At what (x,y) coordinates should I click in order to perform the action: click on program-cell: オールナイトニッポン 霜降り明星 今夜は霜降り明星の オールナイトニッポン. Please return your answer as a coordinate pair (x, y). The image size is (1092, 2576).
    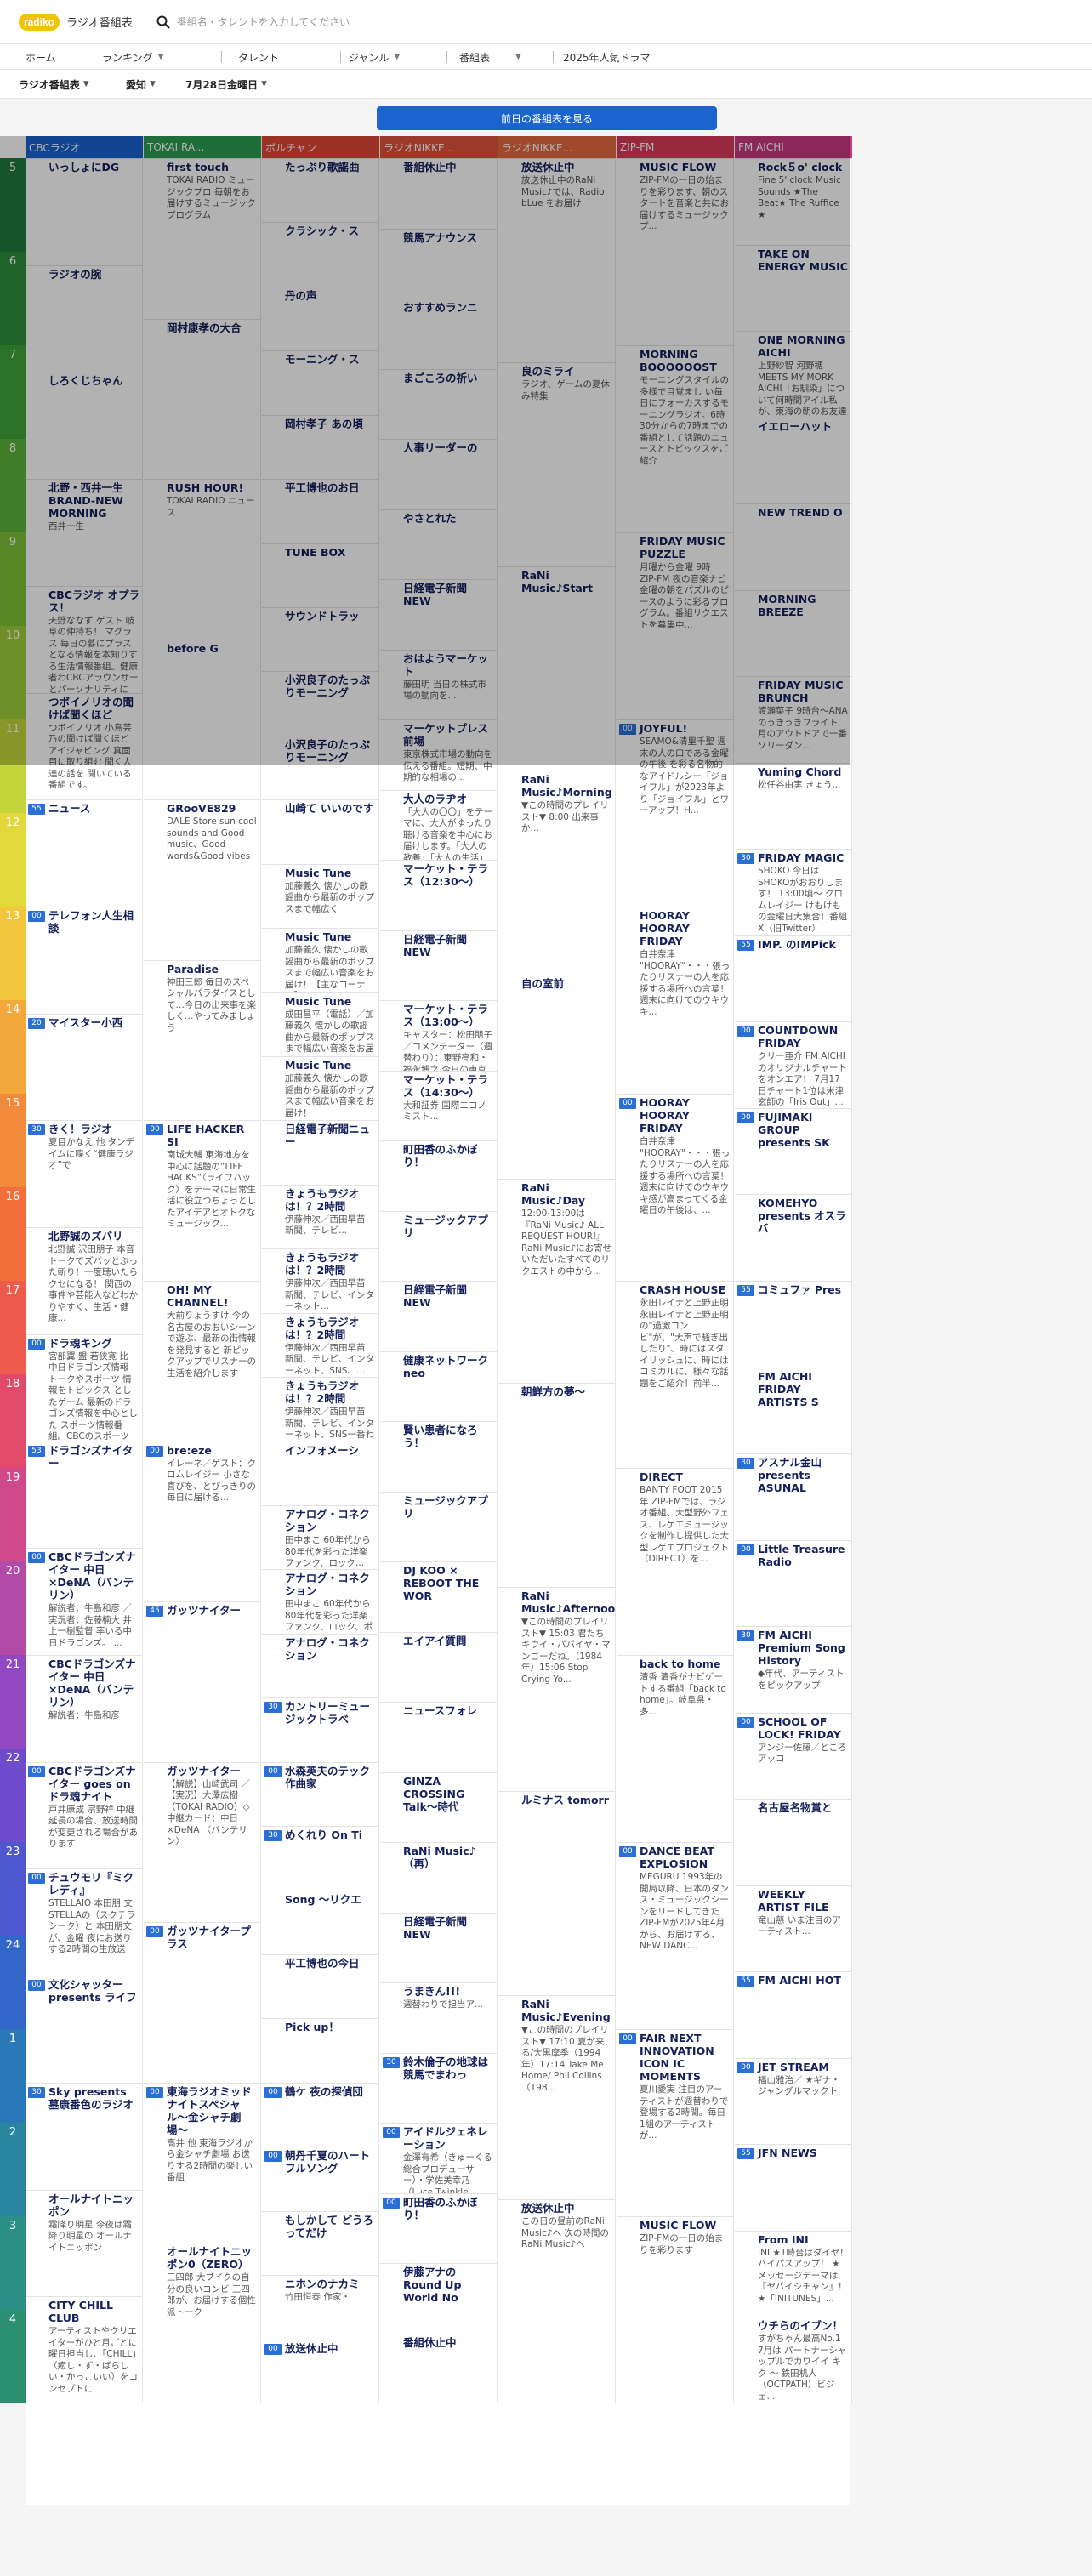
    Looking at the image, I should click on (84, 2243).